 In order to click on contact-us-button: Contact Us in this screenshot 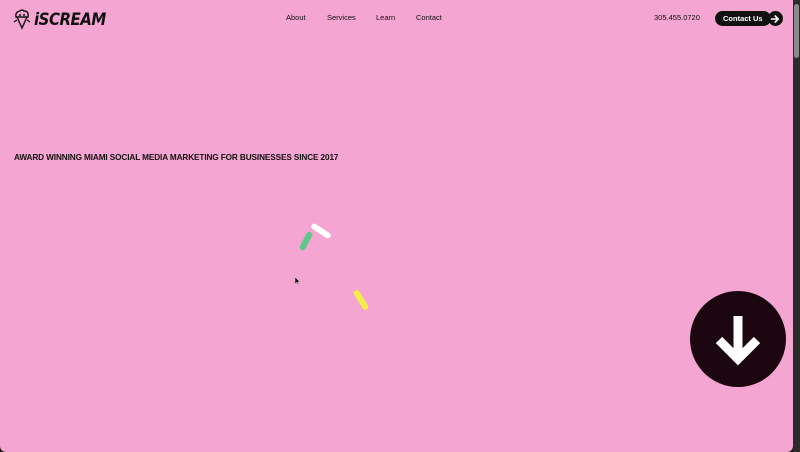, I will do `click(749, 18)`.